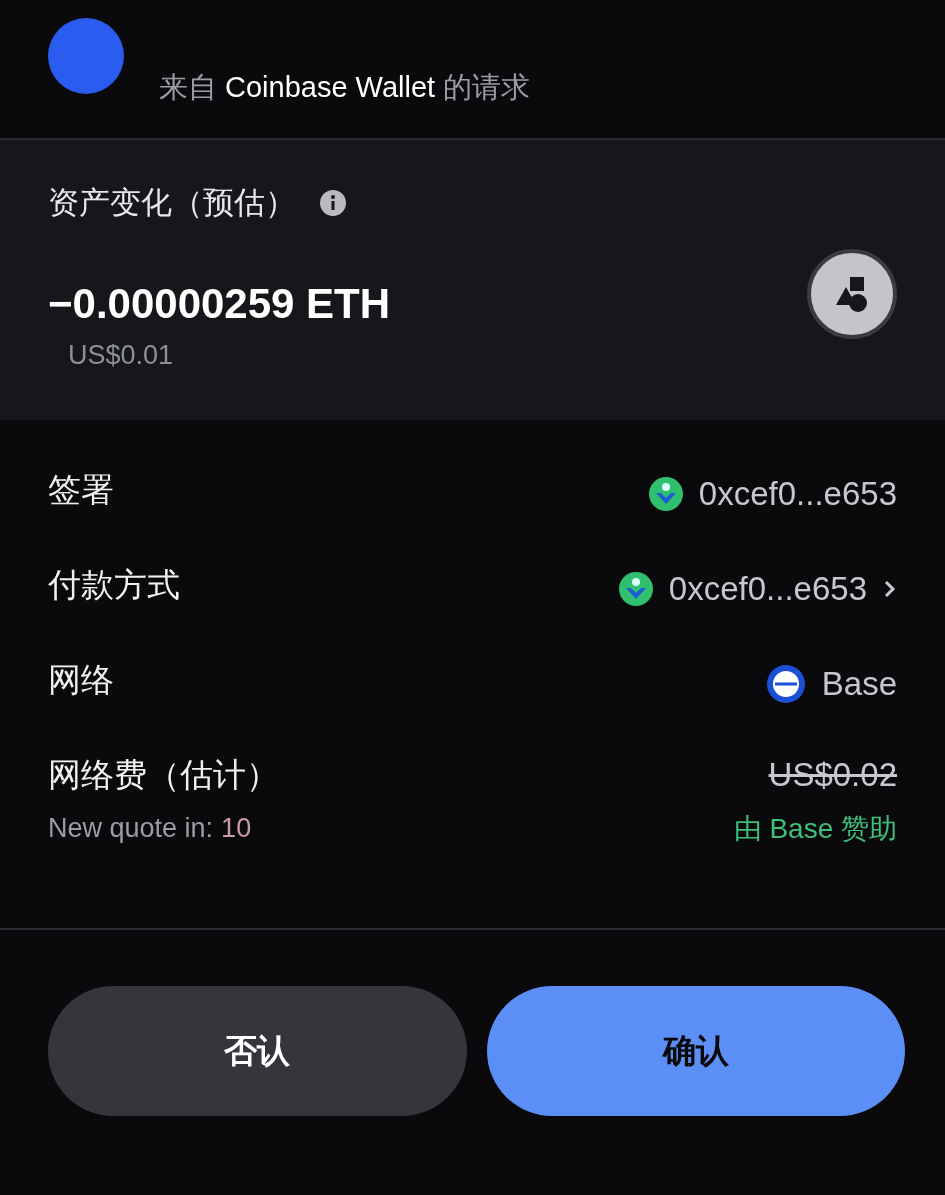 This screenshot has height=1195, width=945. Describe the element at coordinates (172, 203) in the screenshot. I see `section-title: 资产变化（预估）` at that location.